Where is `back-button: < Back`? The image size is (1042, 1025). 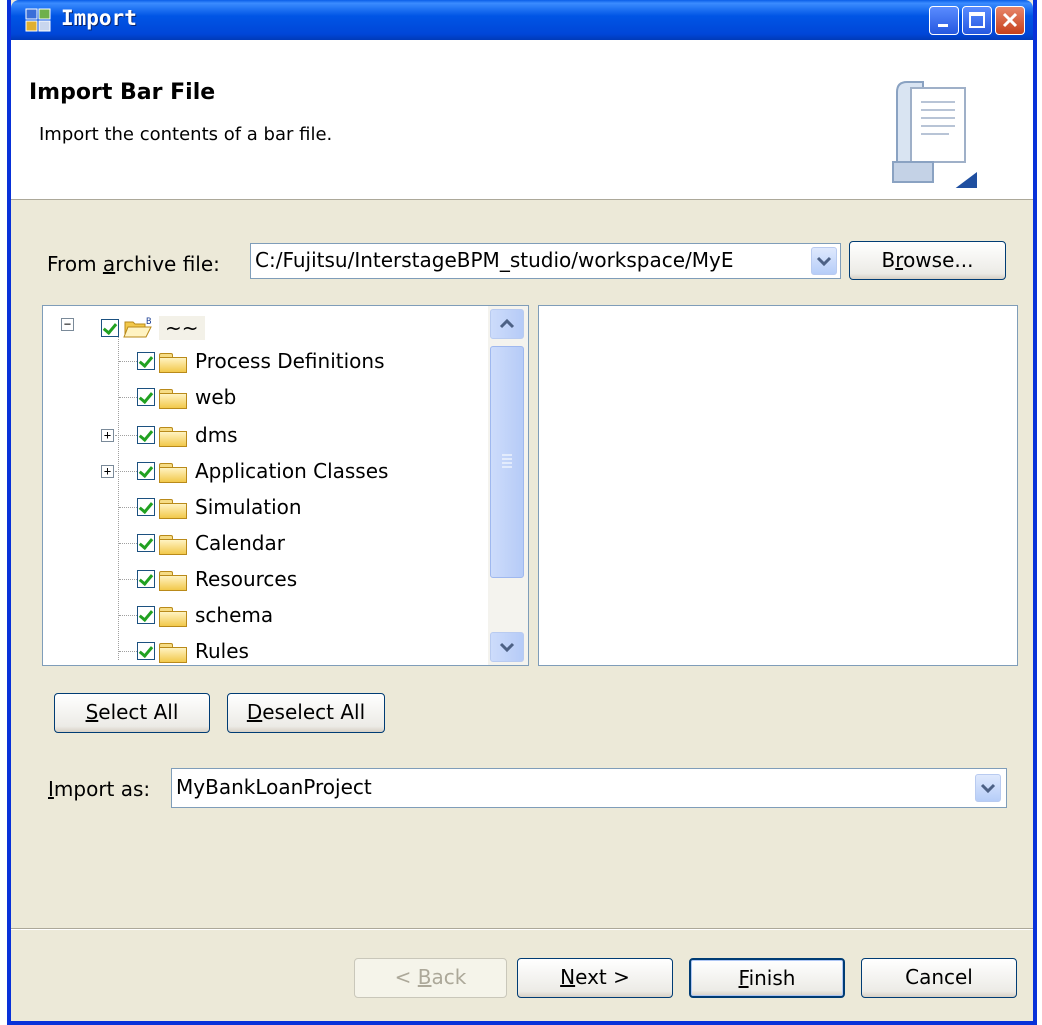
back-button: < Back is located at coordinates (430, 978).